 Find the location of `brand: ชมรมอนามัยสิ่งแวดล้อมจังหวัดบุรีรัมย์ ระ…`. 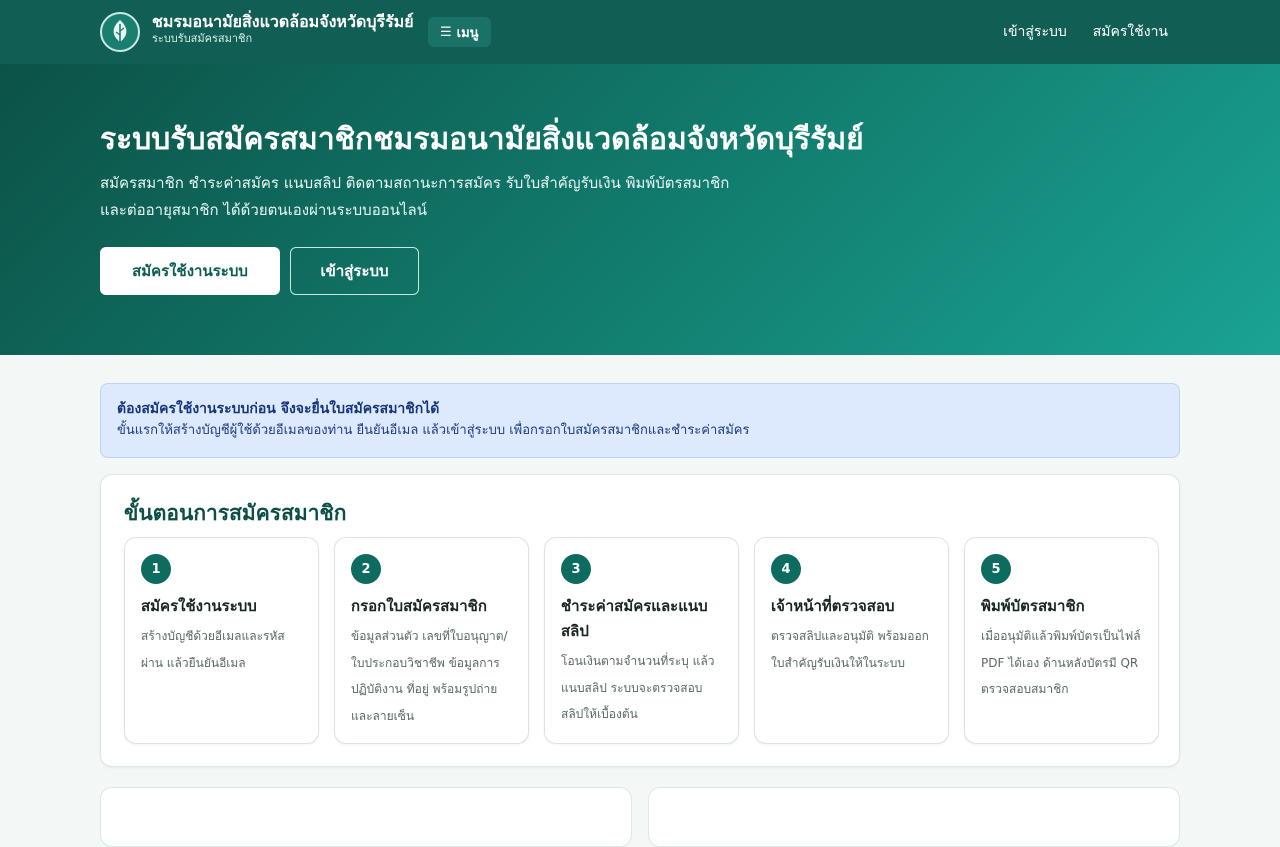

brand: ชมรมอนามัยสิ่งแวดล้อมจังหวัดบุรีรัมย์ ระ… is located at coordinates (283, 29).